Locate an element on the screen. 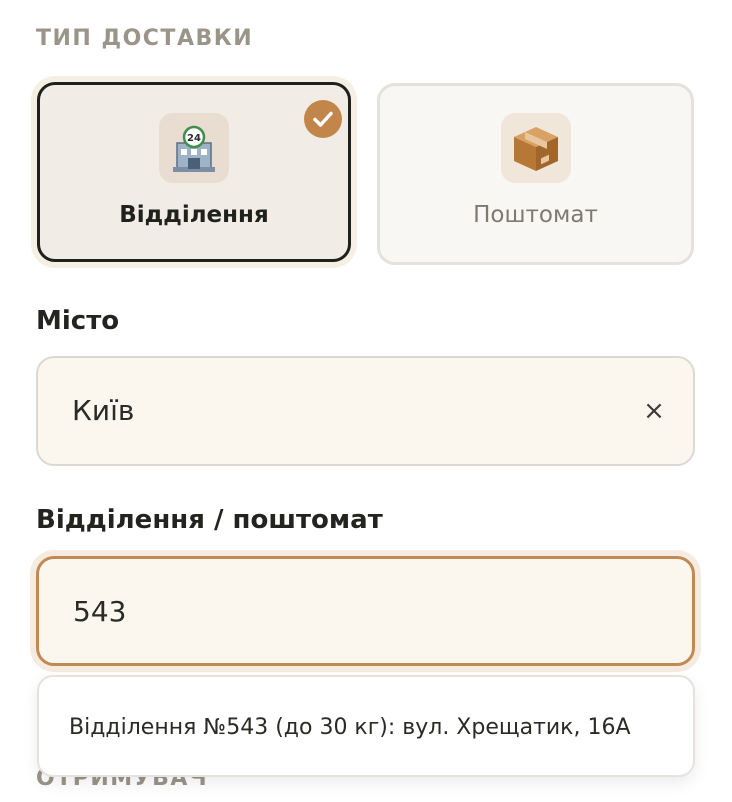 The height and width of the screenshot is (802, 732). delivery-option-parcel-locker-label: Поштомат is located at coordinates (535, 215).